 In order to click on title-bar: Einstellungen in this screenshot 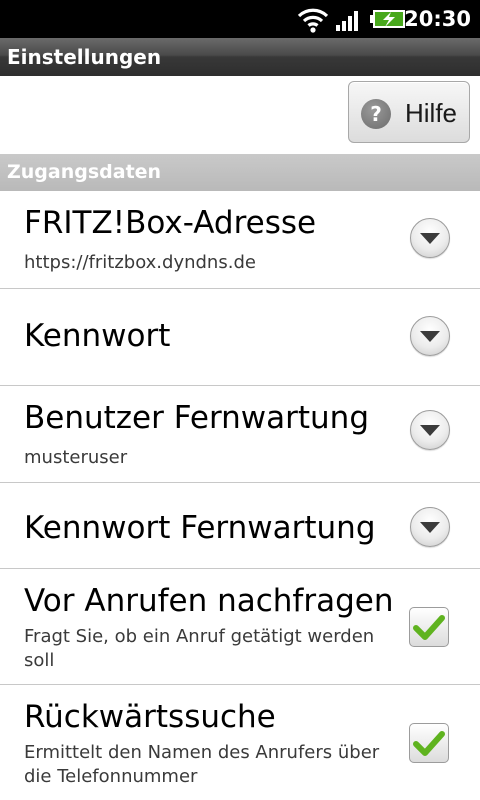, I will do `click(240, 57)`.